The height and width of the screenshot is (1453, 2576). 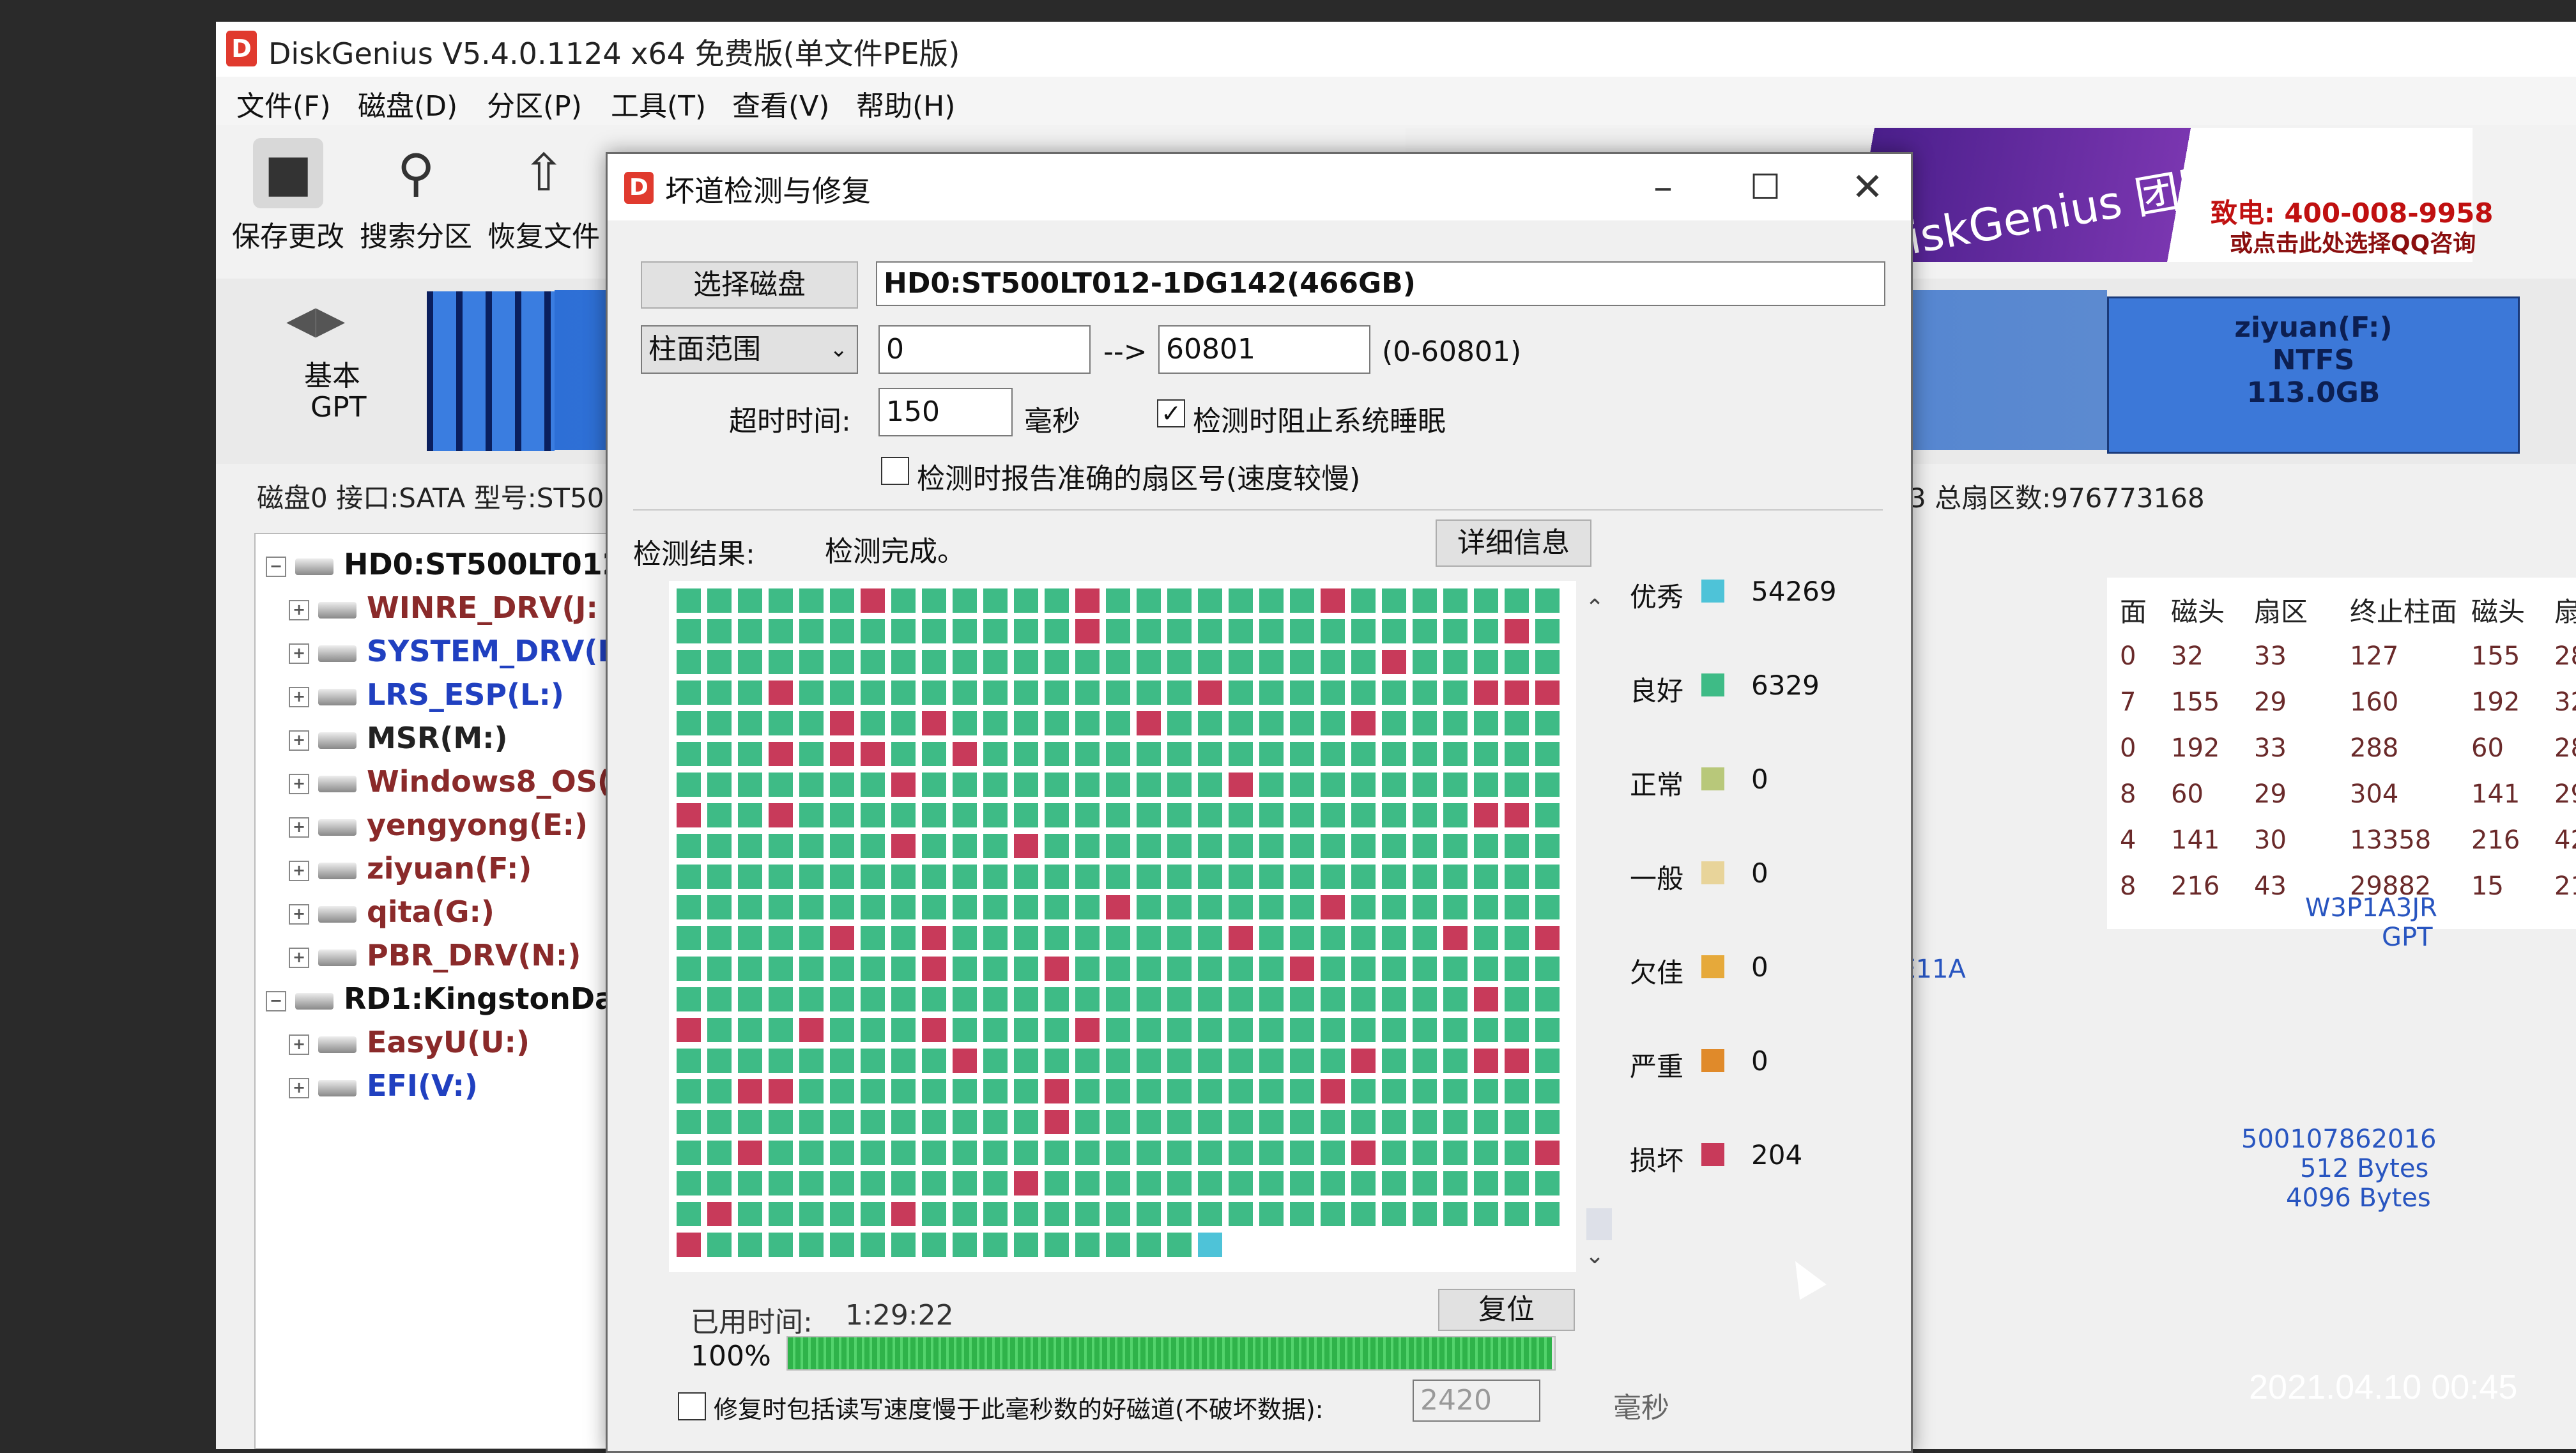 What do you see at coordinates (780, 103) in the screenshot?
I see `menu-view: 查看(V)` at bounding box center [780, 103].